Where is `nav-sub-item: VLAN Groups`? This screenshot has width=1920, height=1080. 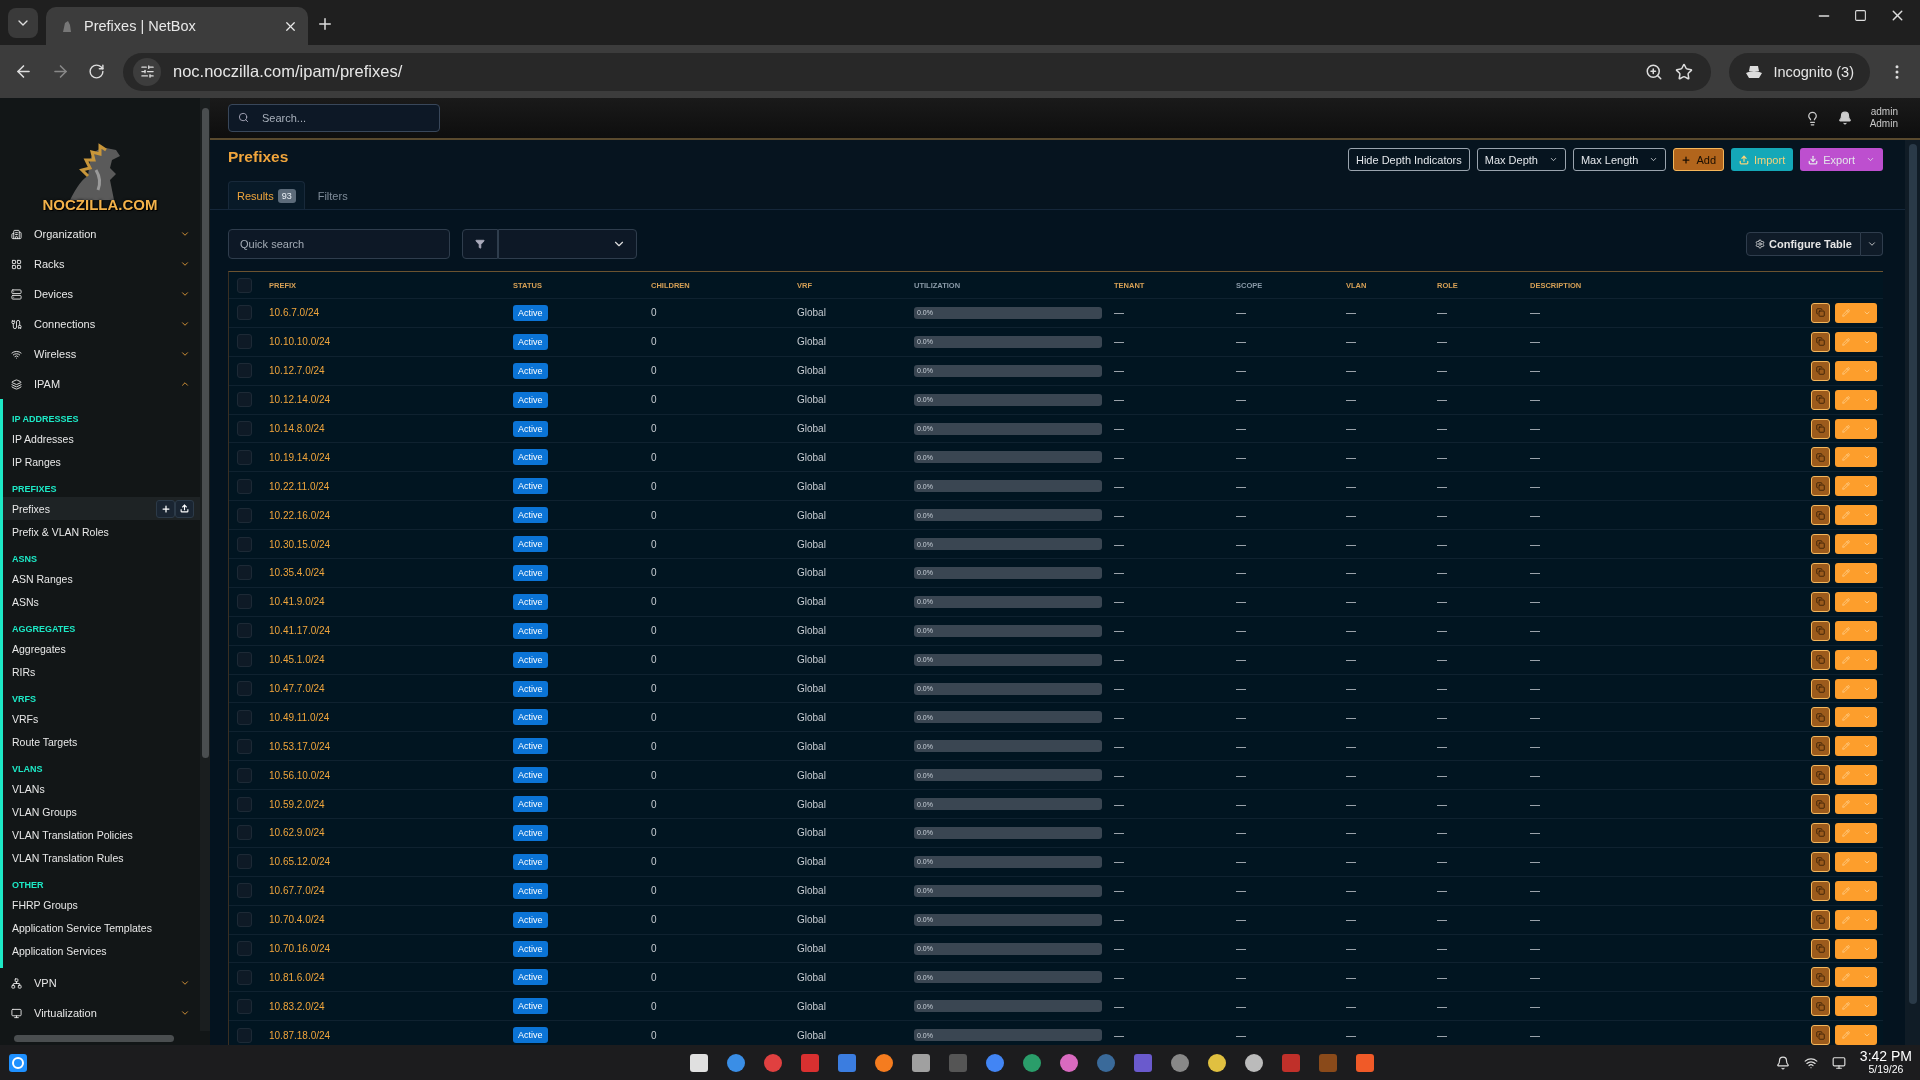 nav-sub-item: VLAN Groups is located at coordinates (101, 811).